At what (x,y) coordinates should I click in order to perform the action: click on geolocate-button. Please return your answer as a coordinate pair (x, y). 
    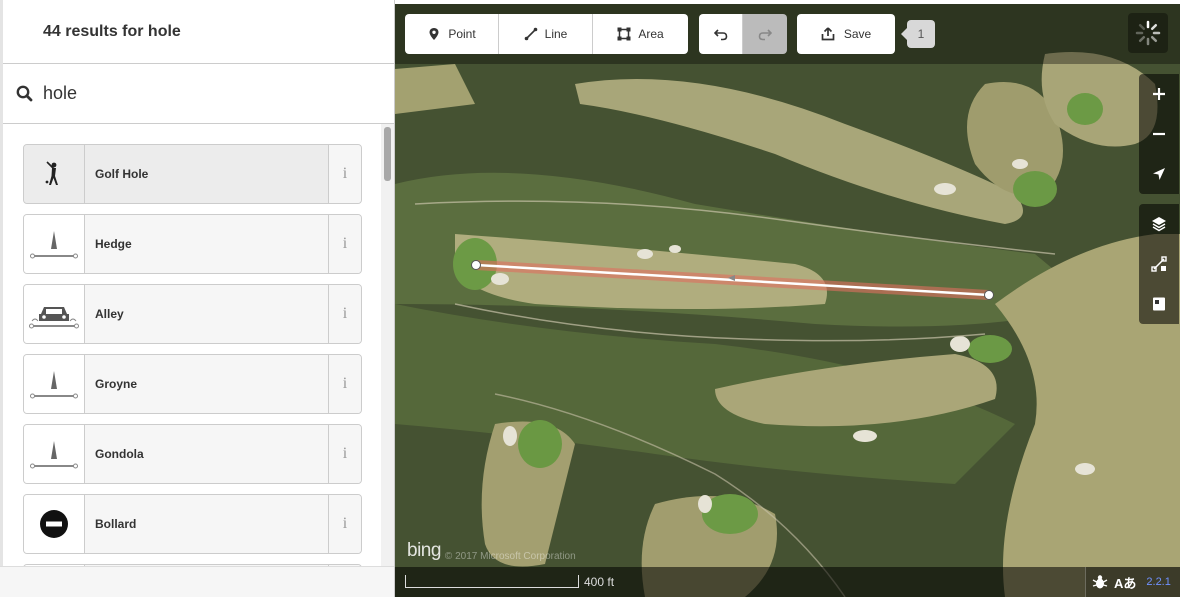
    Looking at the image, I should click on (1159, 174).